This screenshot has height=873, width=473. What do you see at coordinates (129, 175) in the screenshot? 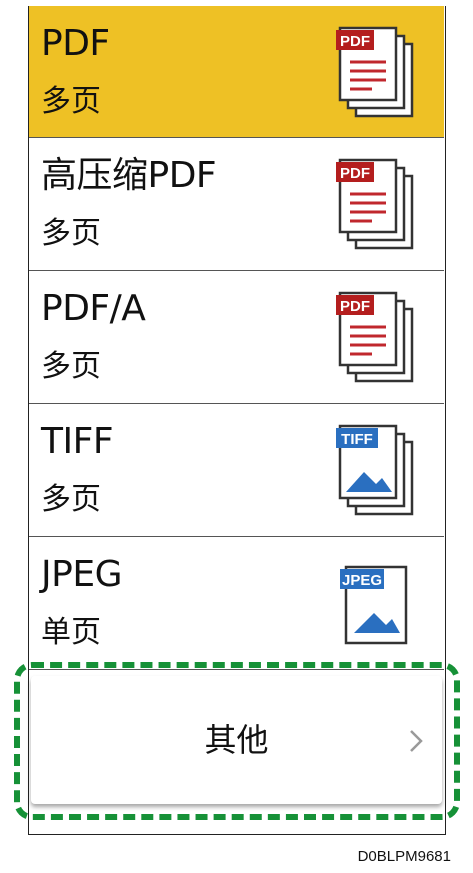
I see `file-type-name: 高压缩PDF` at bounding box center [129, 175].